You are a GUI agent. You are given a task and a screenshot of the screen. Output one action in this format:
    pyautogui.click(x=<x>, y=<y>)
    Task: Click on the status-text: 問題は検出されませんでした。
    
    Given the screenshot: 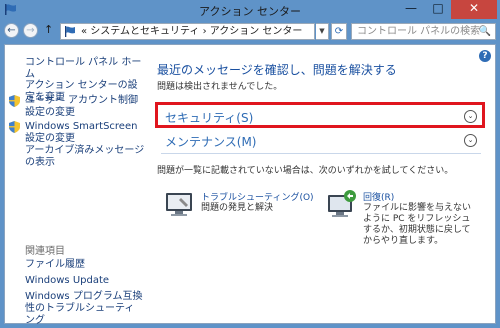 What is the action you would take?
    pyautogui.click(x=220, y=87)
    